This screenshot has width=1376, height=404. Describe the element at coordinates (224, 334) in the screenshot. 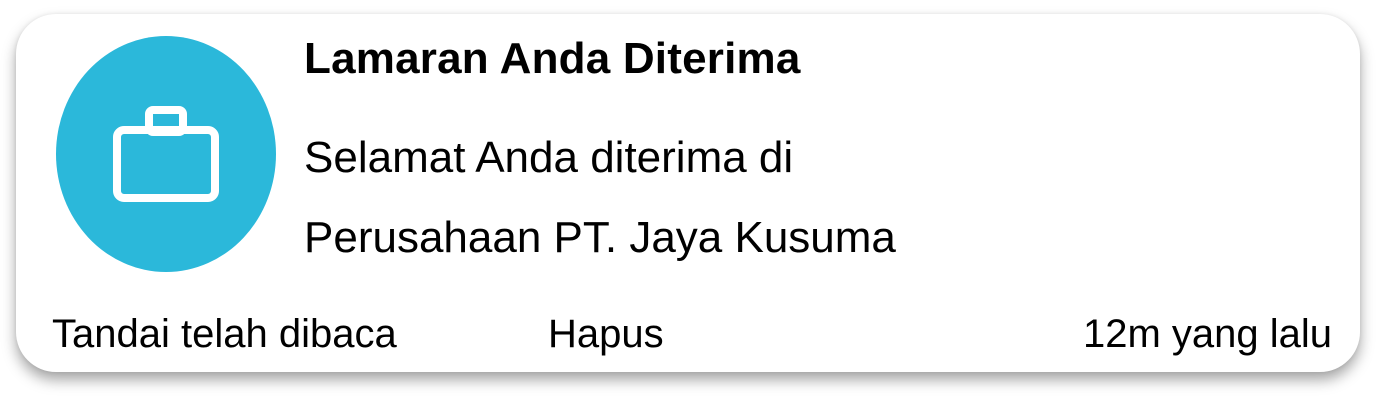

I see `mark-as-read-button: Tandai telah dibaca` at that location.